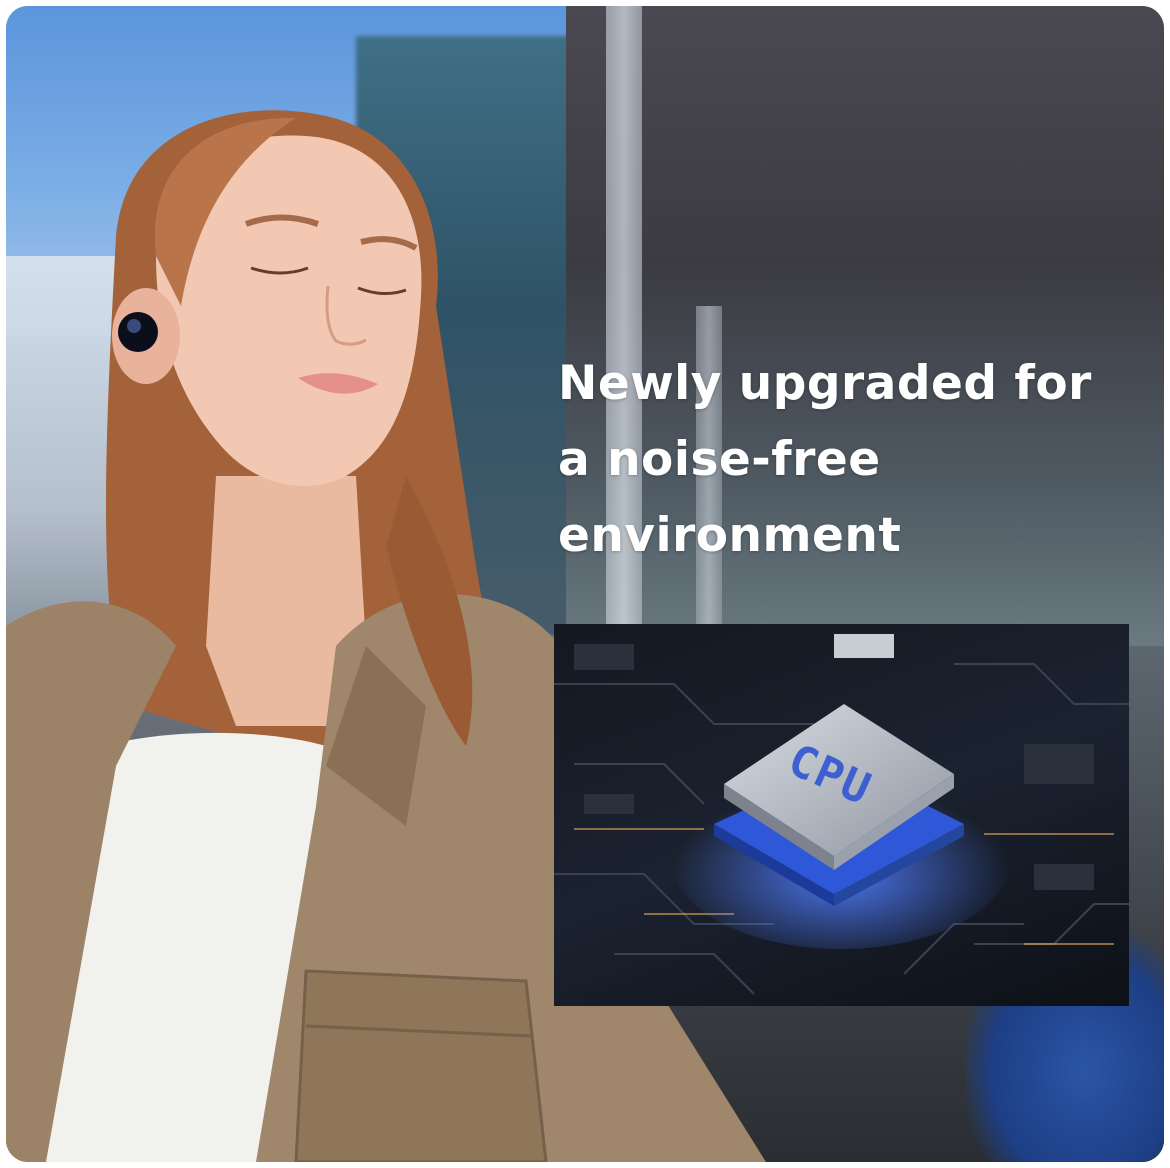 This screenshot has width=1170, height=1168. Describe the element at coordinates (730, 535) in the screenshot. I see `headline-line-3: environment` at that location.